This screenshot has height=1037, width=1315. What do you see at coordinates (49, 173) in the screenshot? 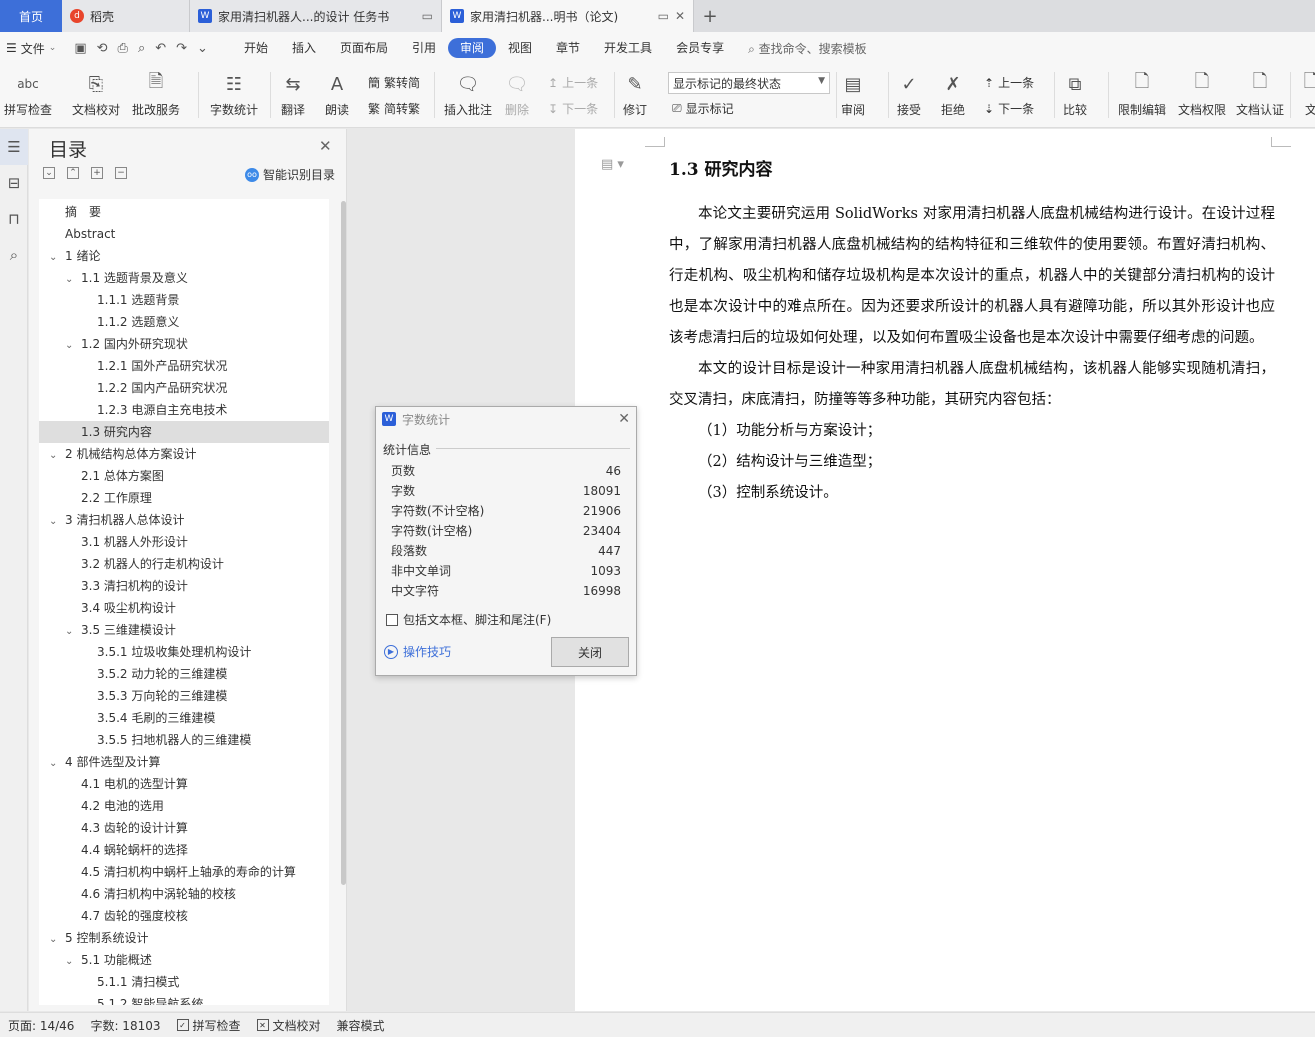
I see `expand-down-icon: ⌄` at bounding box center [49, 173].